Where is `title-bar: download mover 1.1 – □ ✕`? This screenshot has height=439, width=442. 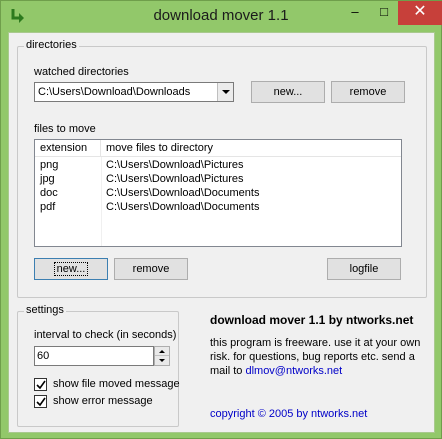 title-bar: download mover 1.1 – □ ✕ is located at coordinates (221, 16).